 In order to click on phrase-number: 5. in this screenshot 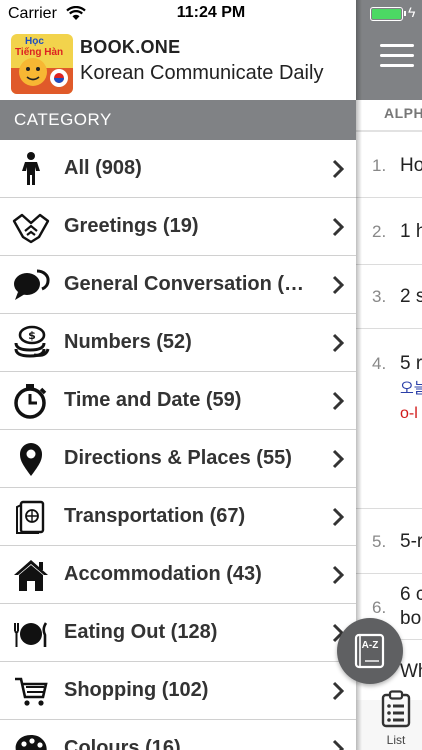, I will do `click(379, 541)`.